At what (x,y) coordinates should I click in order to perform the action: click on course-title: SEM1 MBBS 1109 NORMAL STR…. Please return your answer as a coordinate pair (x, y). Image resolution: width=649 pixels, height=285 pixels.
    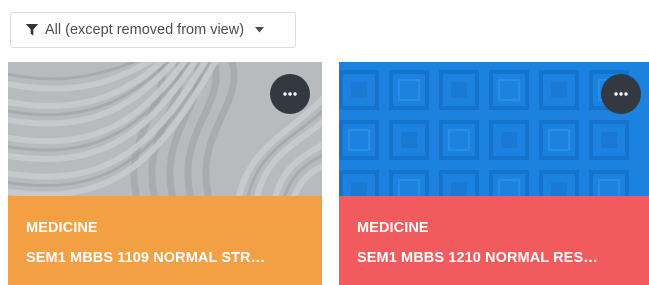
    Looking at the image, I should click on (165, 258).